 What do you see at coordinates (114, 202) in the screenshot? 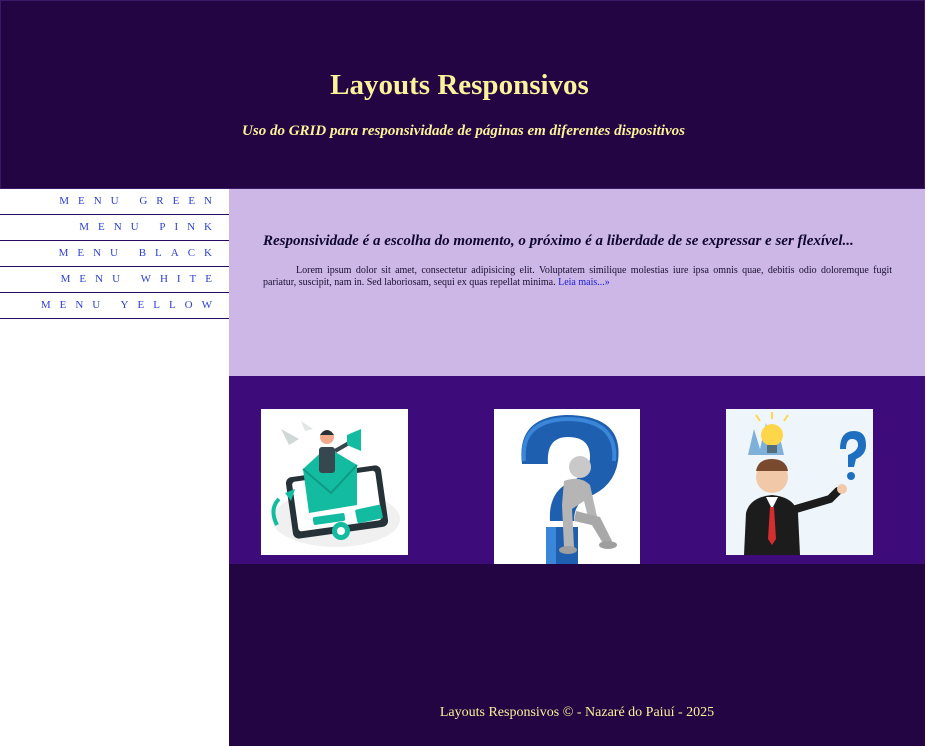
I see `menu-item-green: Menu Green` at bounding box center [114, 202].